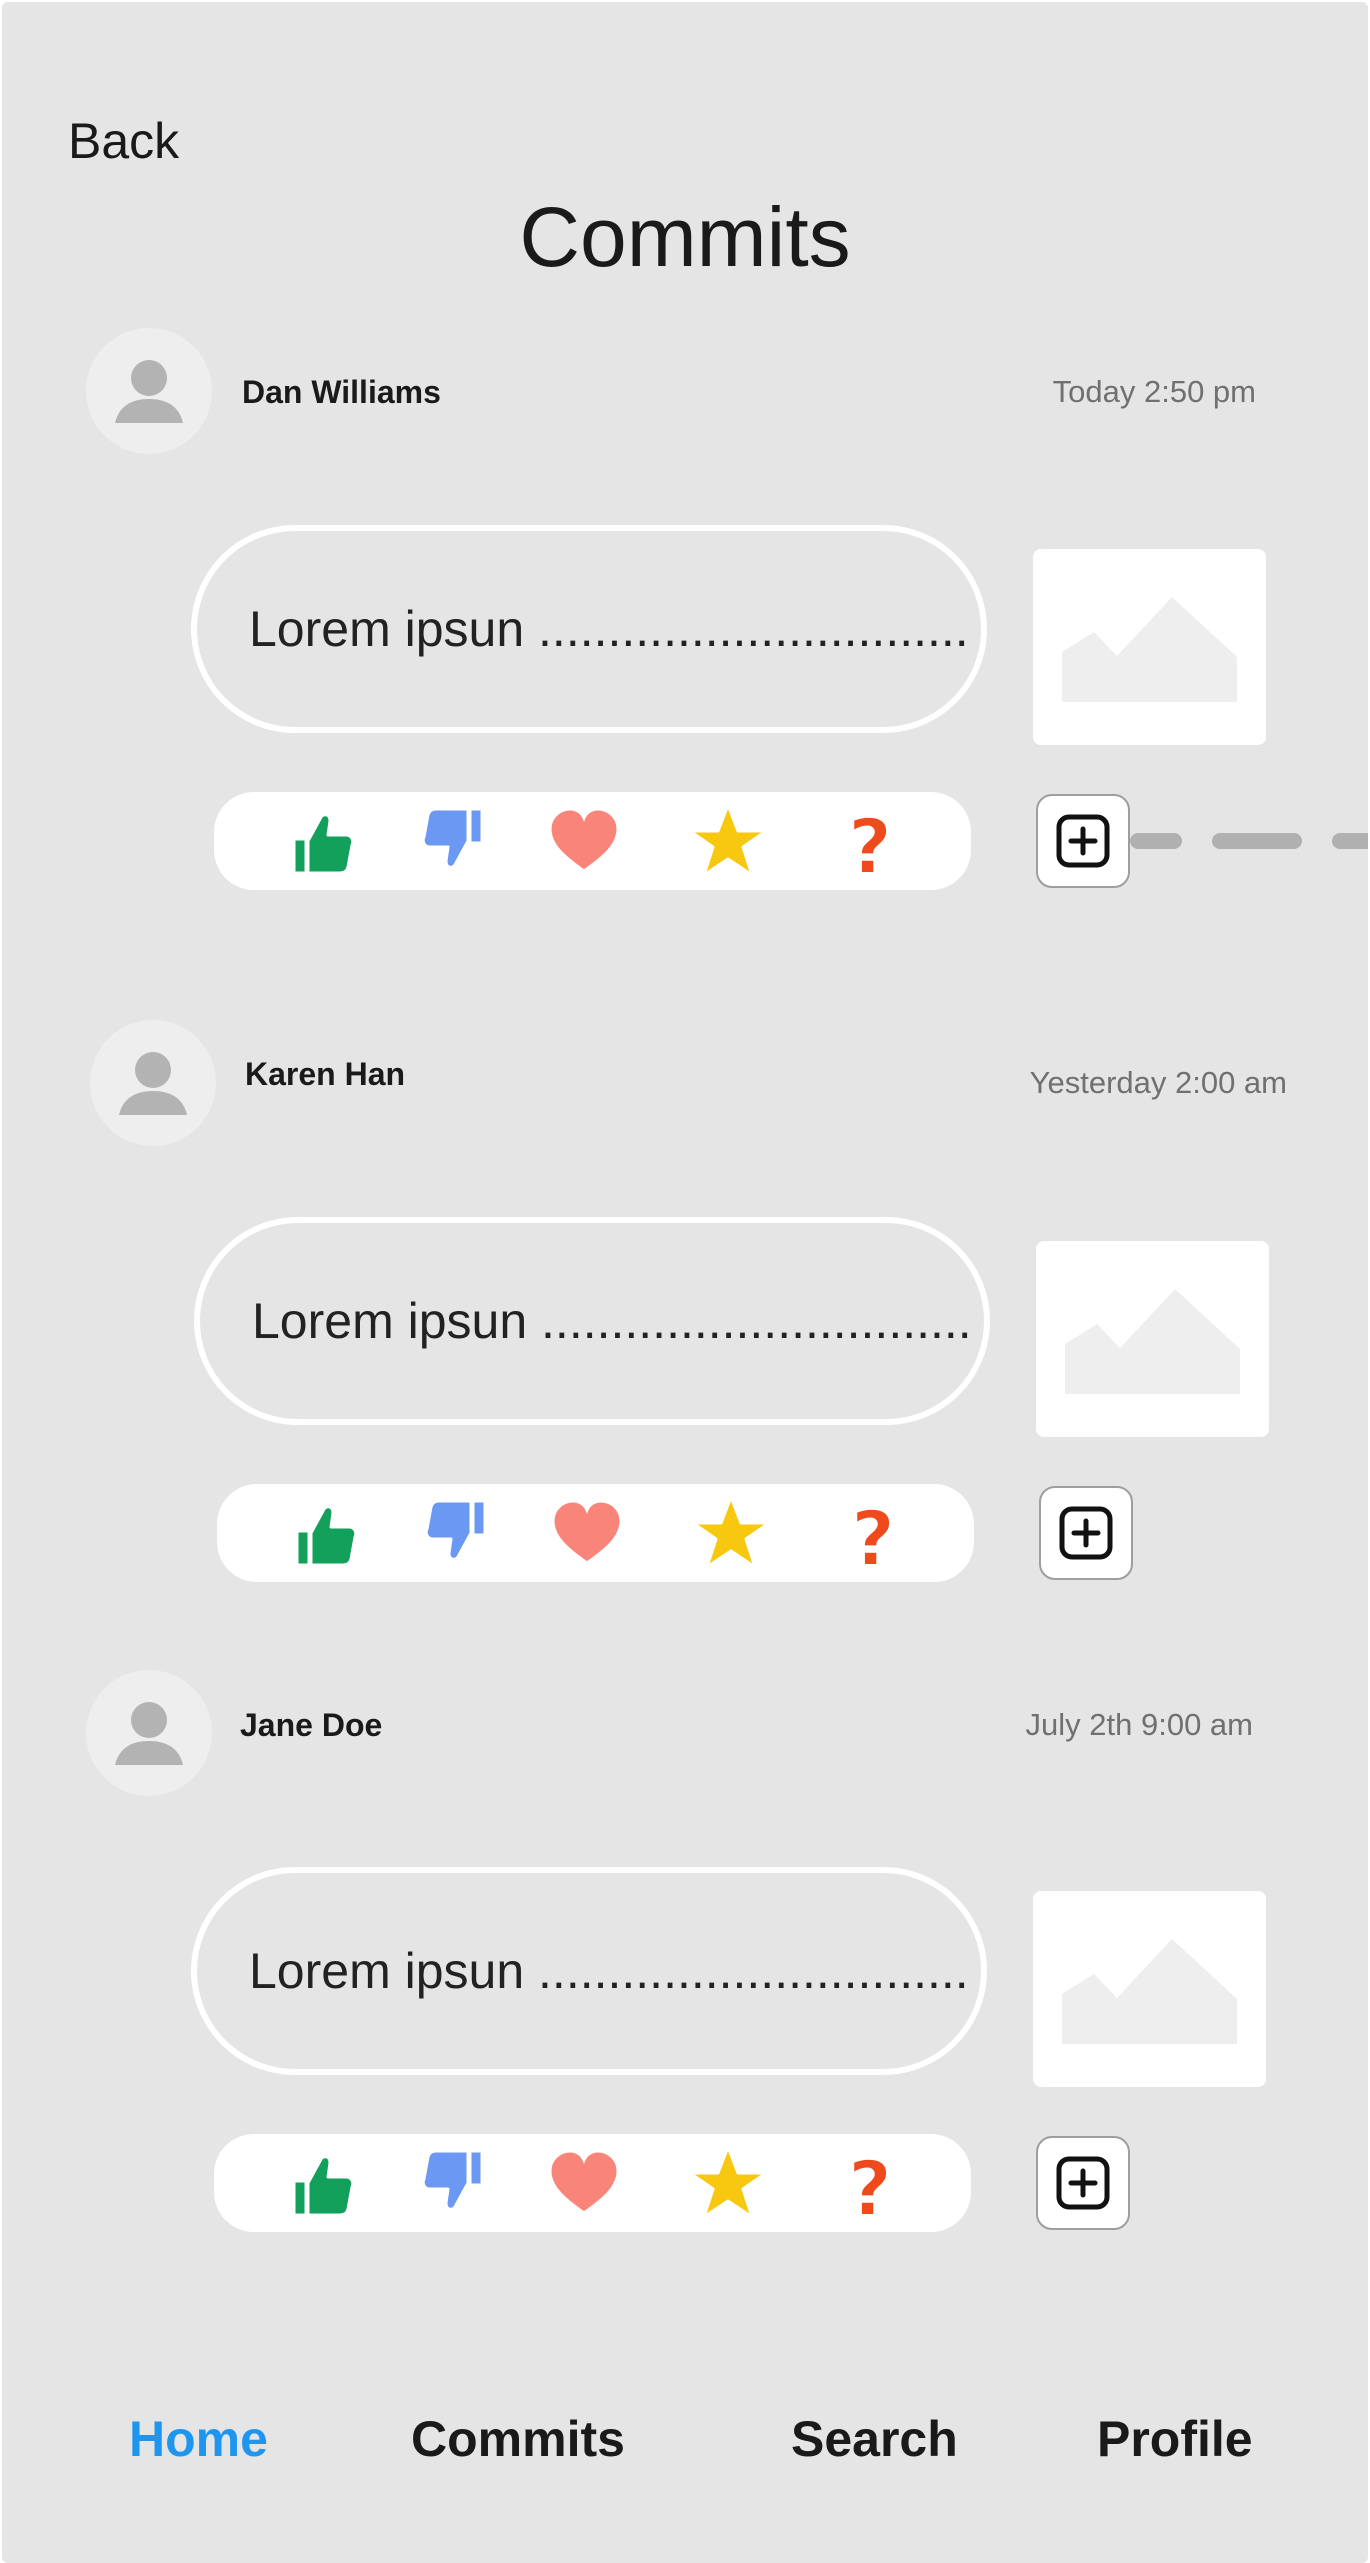 This screenshot has width=1370, height=2563. I want to click on timestamp: July 2th 9:00 am, so click(1139, 1724).